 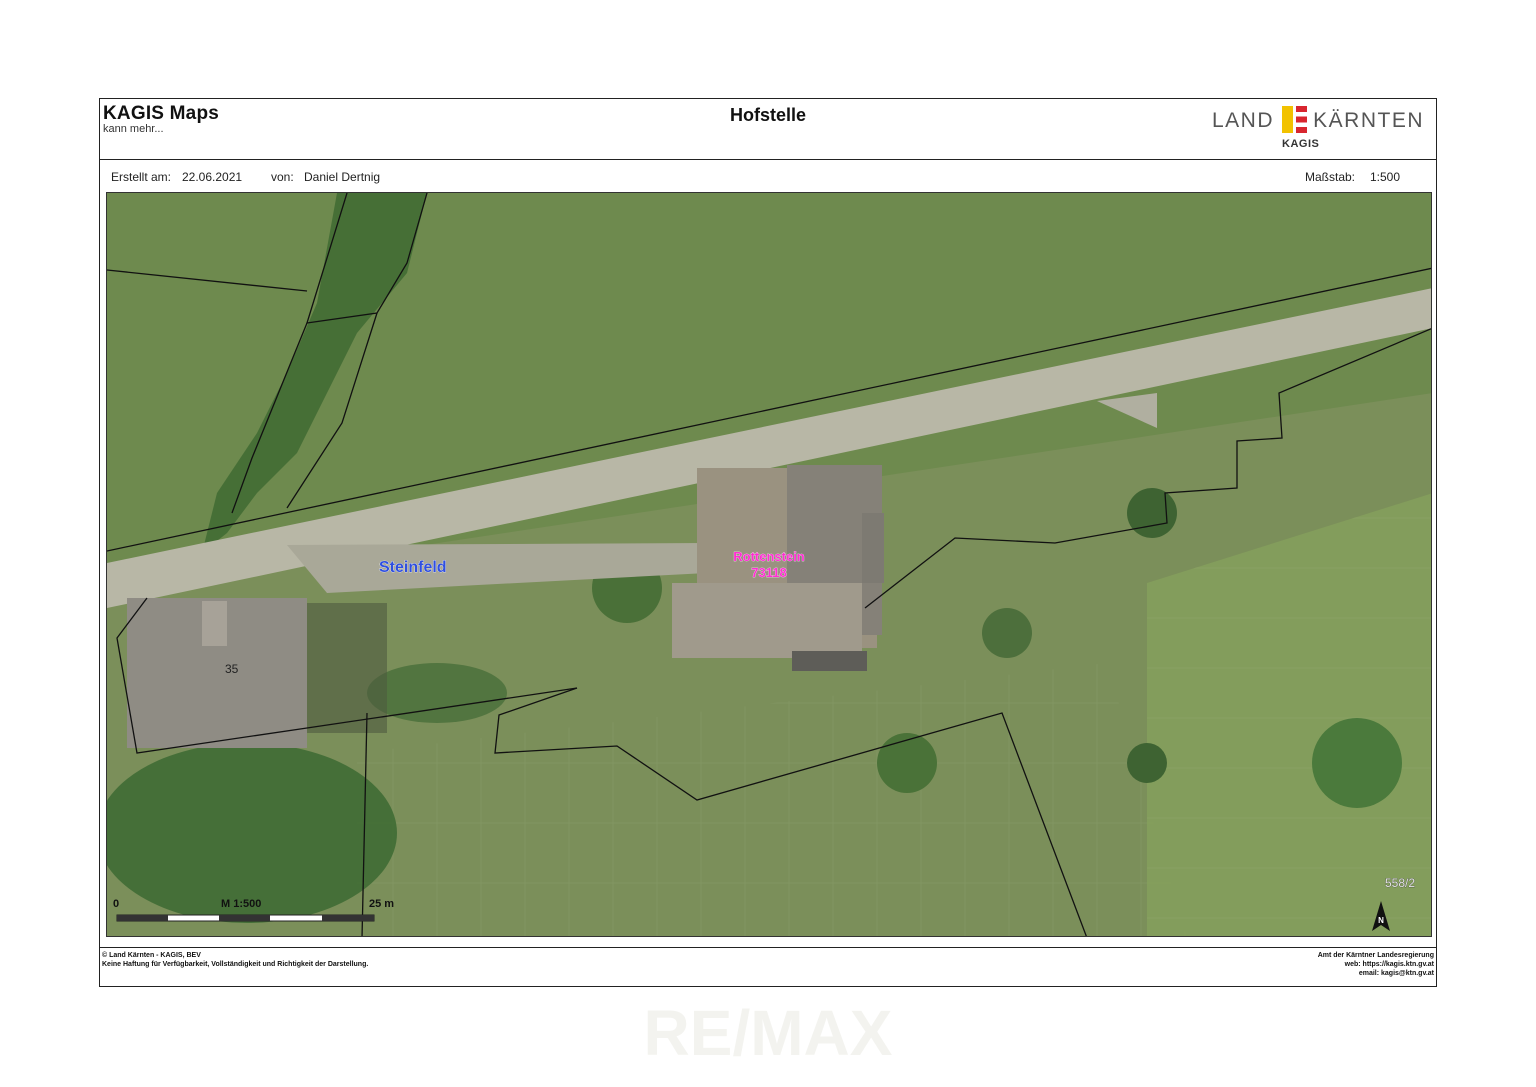 What do you see at coordinates (1385, 177) in the screenshot?
I see `scale-value: 1:500` at bounding box center [1385, 177].